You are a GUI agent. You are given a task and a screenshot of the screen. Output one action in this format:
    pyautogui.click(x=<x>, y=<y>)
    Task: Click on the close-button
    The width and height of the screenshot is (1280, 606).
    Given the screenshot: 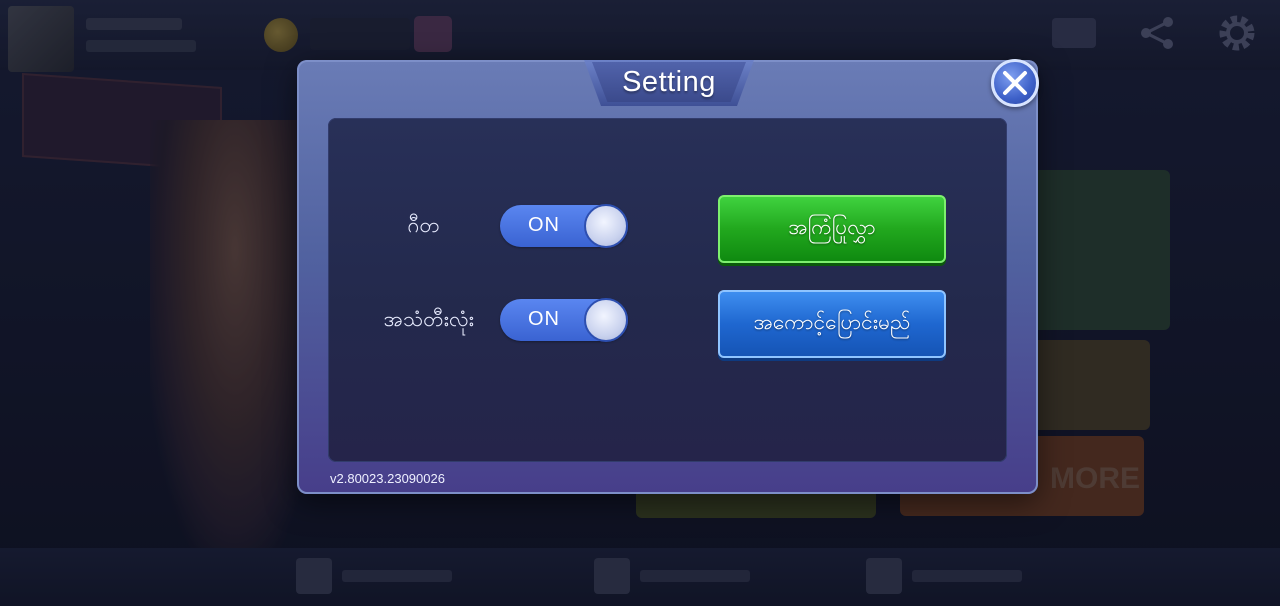 What is the action you would take?
    pyautogui.click(x=1015, y=83)
    